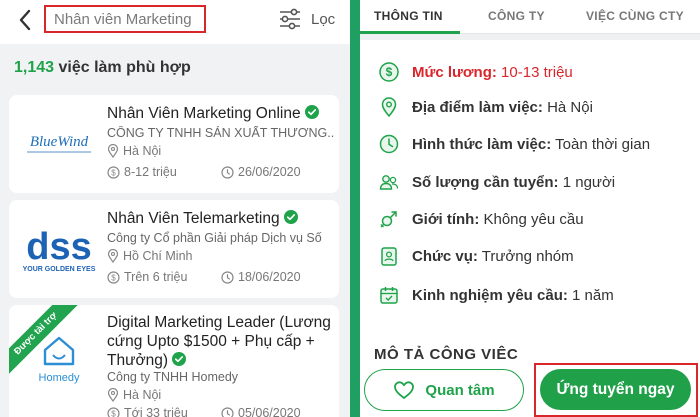  What do you see at coordinates (525, 256) in the screenshot?
I see `detail-value: Trưởng nhóm` at bounding box center [525, 256].